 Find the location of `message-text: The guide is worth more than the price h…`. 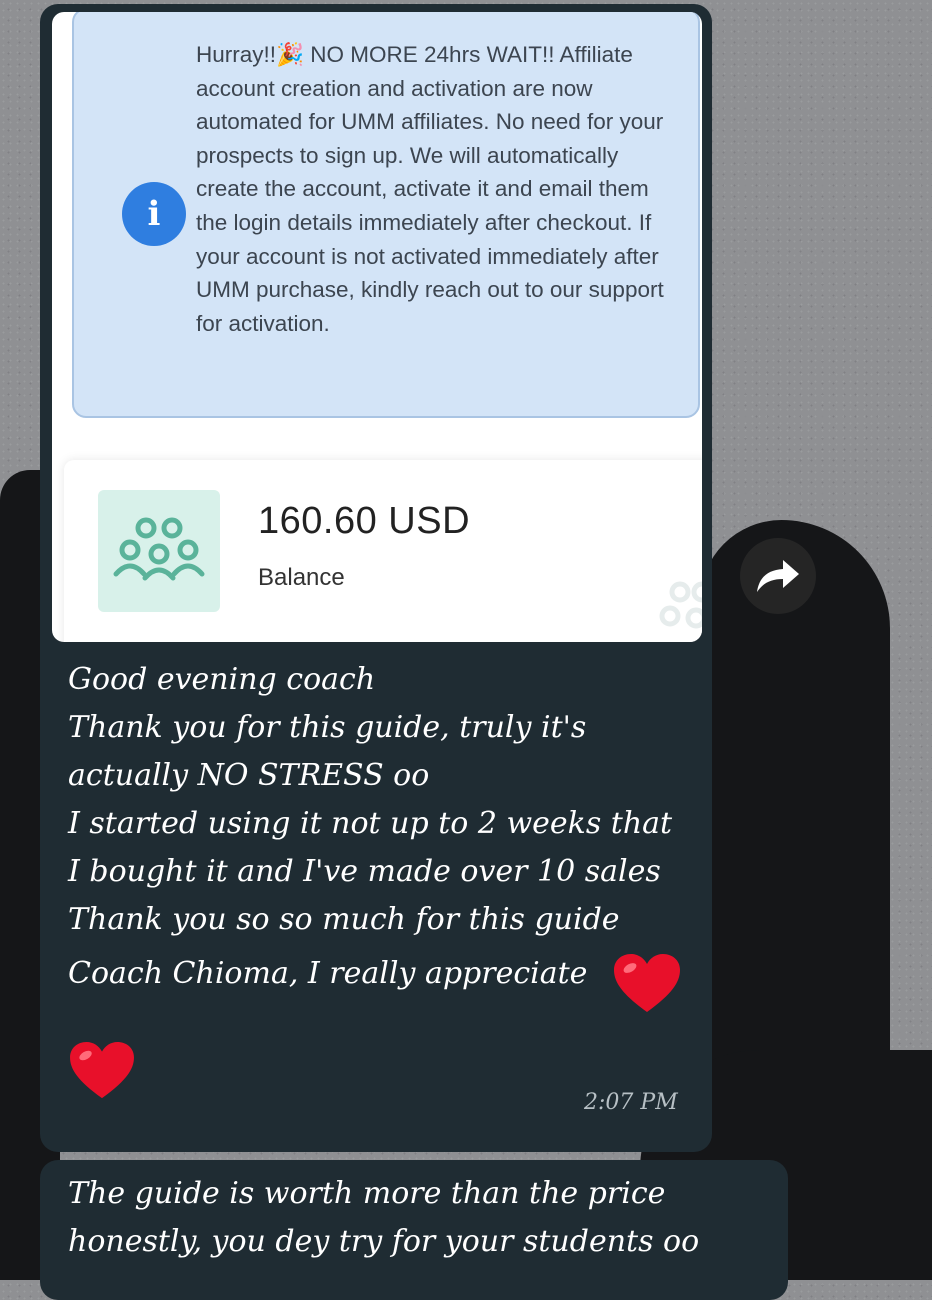

message-text: The guide is worth more than the price h… is located at coordinates (384, 1217).